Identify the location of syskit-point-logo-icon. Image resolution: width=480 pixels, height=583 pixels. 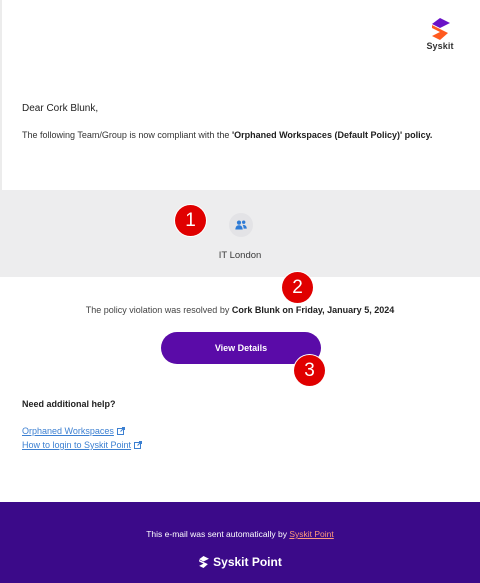
(204, 562).